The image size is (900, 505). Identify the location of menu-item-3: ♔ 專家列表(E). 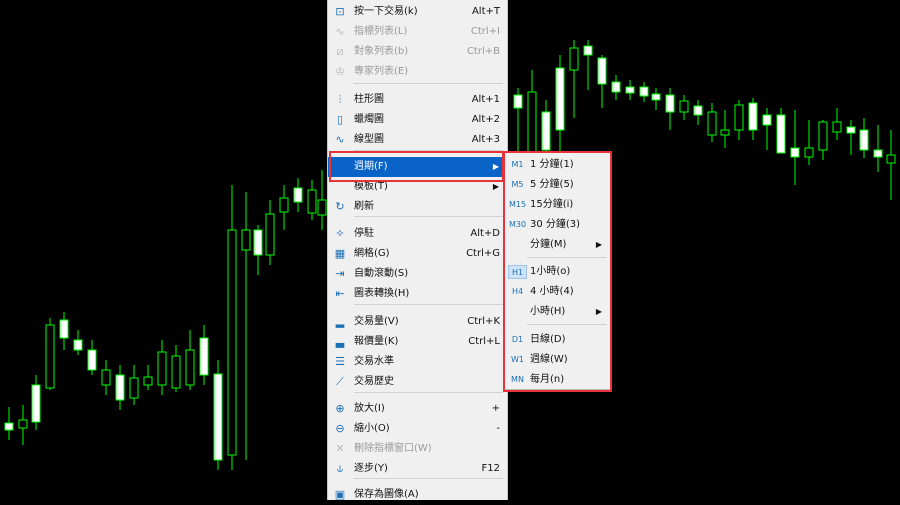
(417, 72).